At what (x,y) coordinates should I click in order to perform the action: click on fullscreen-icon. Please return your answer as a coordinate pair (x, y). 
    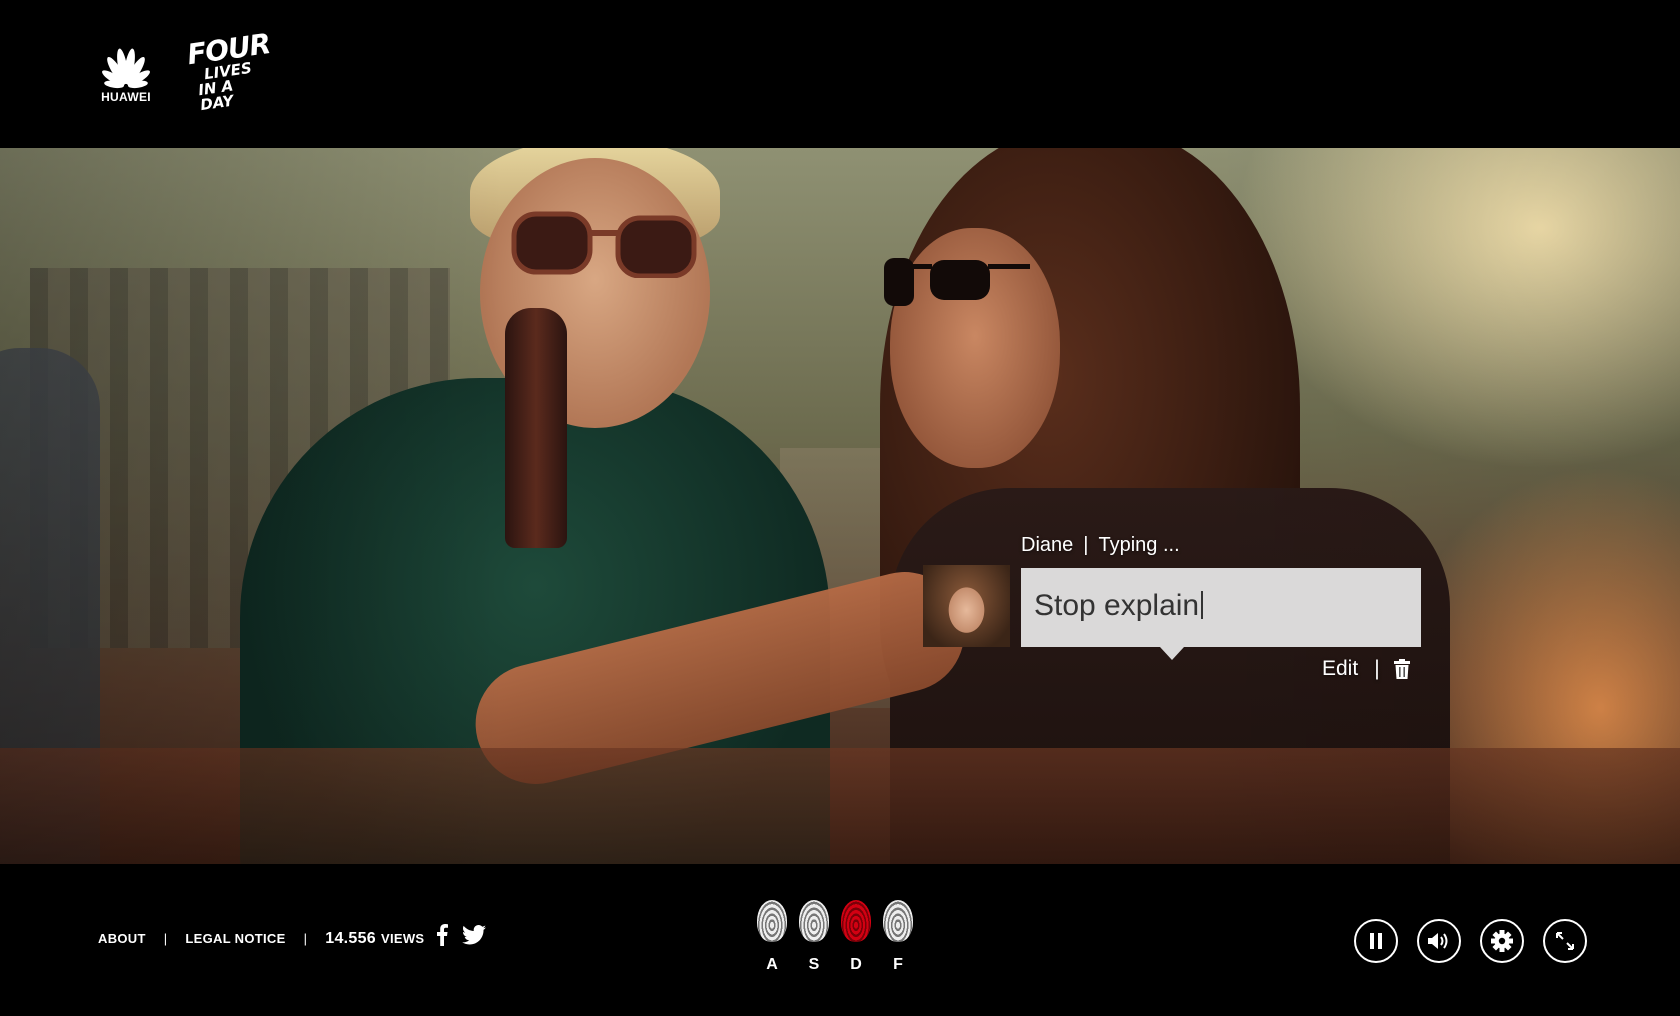
    Looking at the image, I should click on (1565, 941).